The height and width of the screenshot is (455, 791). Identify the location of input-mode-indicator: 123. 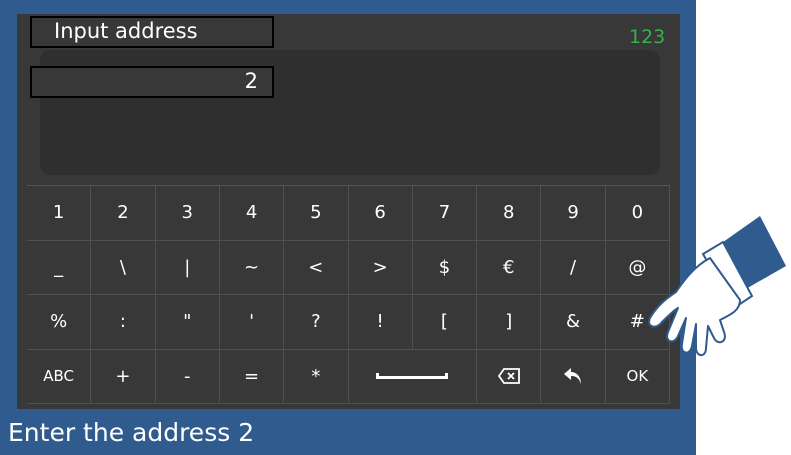
(647, 37).